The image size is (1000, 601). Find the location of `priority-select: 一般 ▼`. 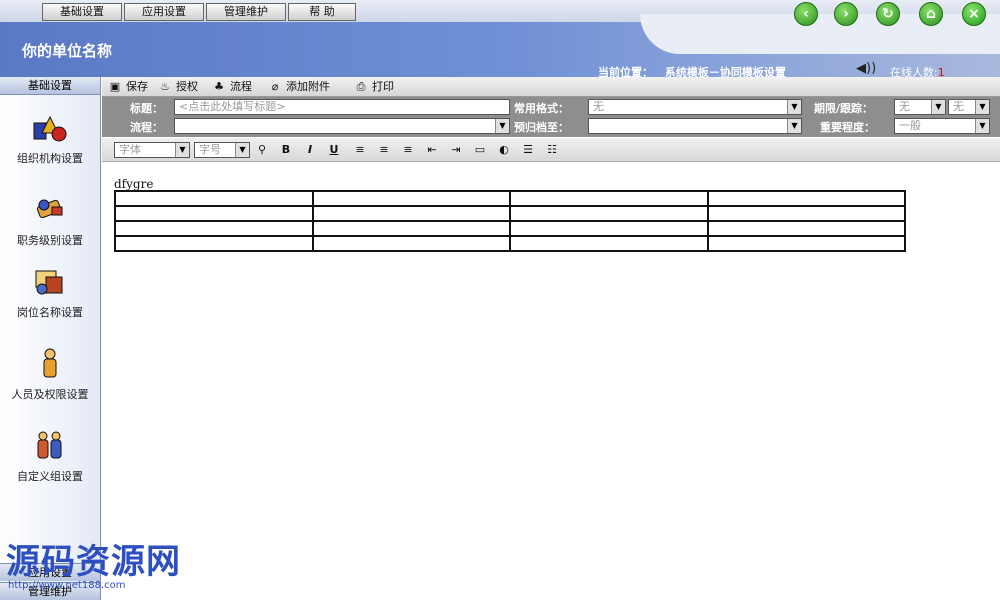

priority-select: 一般 ▼ is located at coordinates (942, 126).